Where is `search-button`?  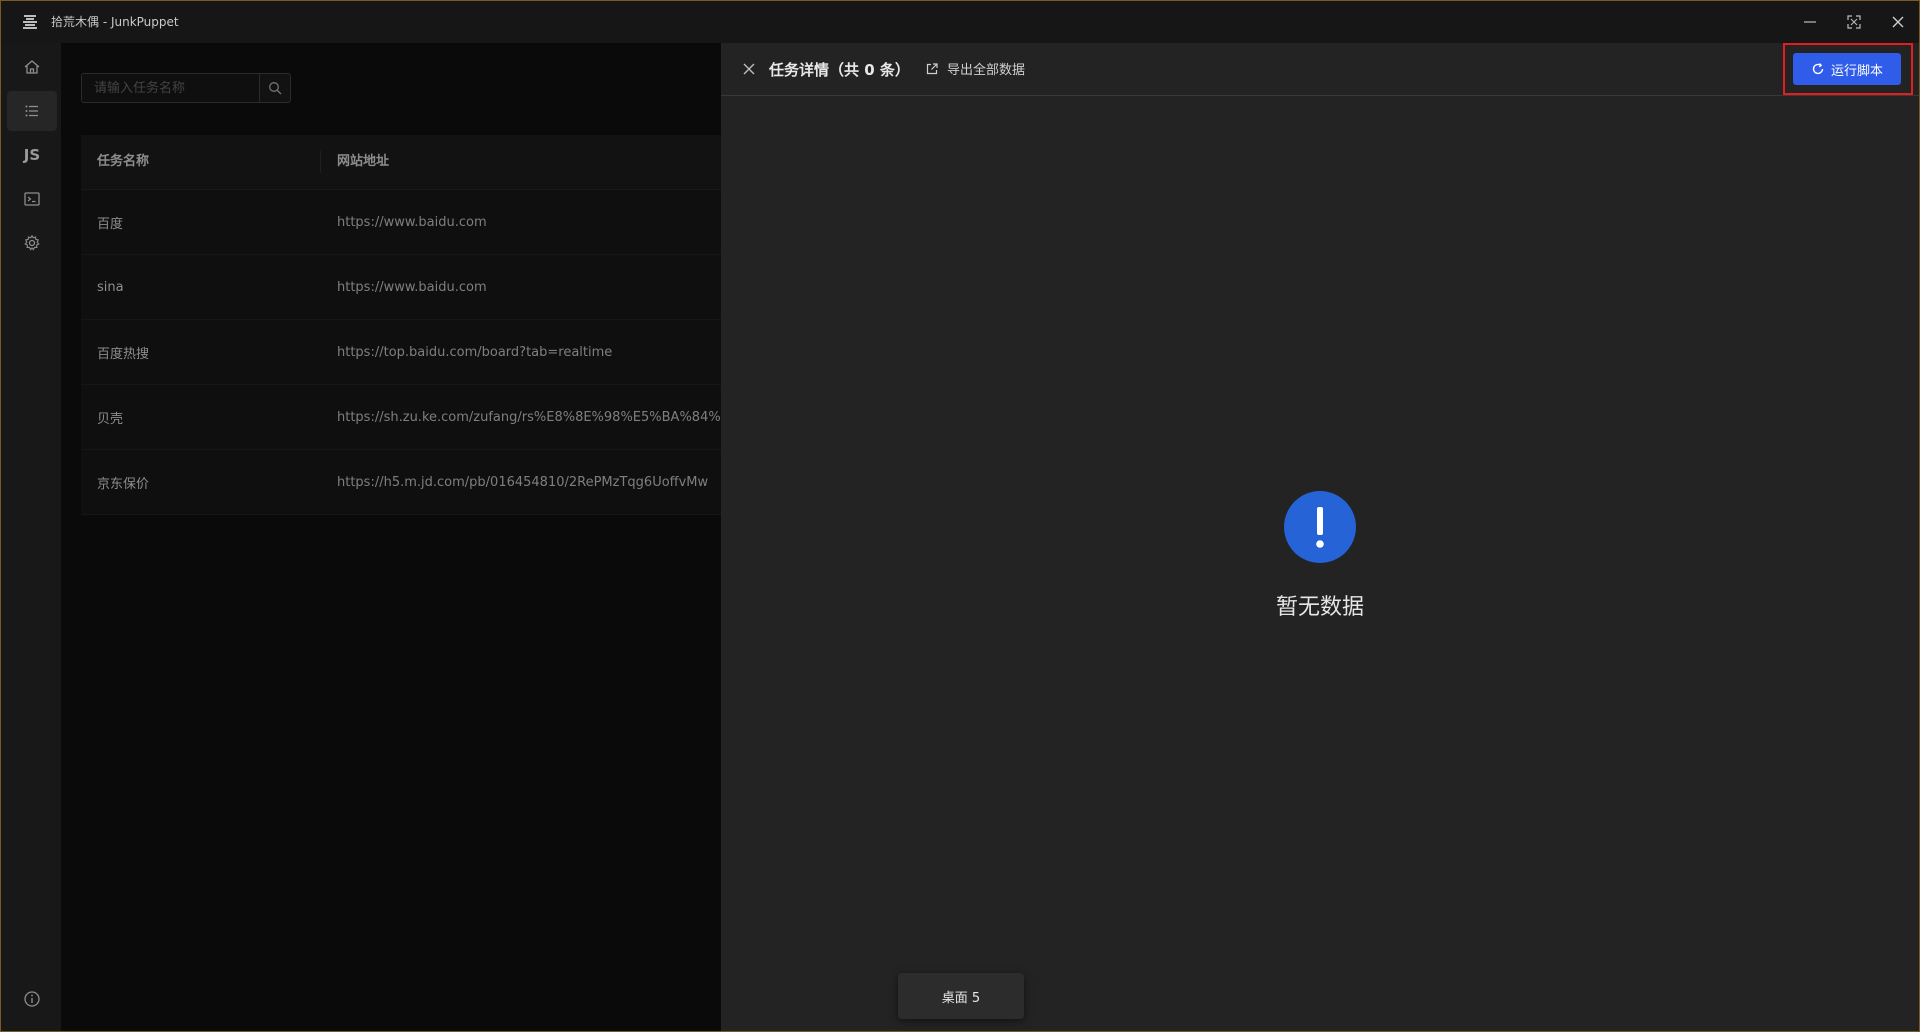 search-button is located at coordinates (275, 88).